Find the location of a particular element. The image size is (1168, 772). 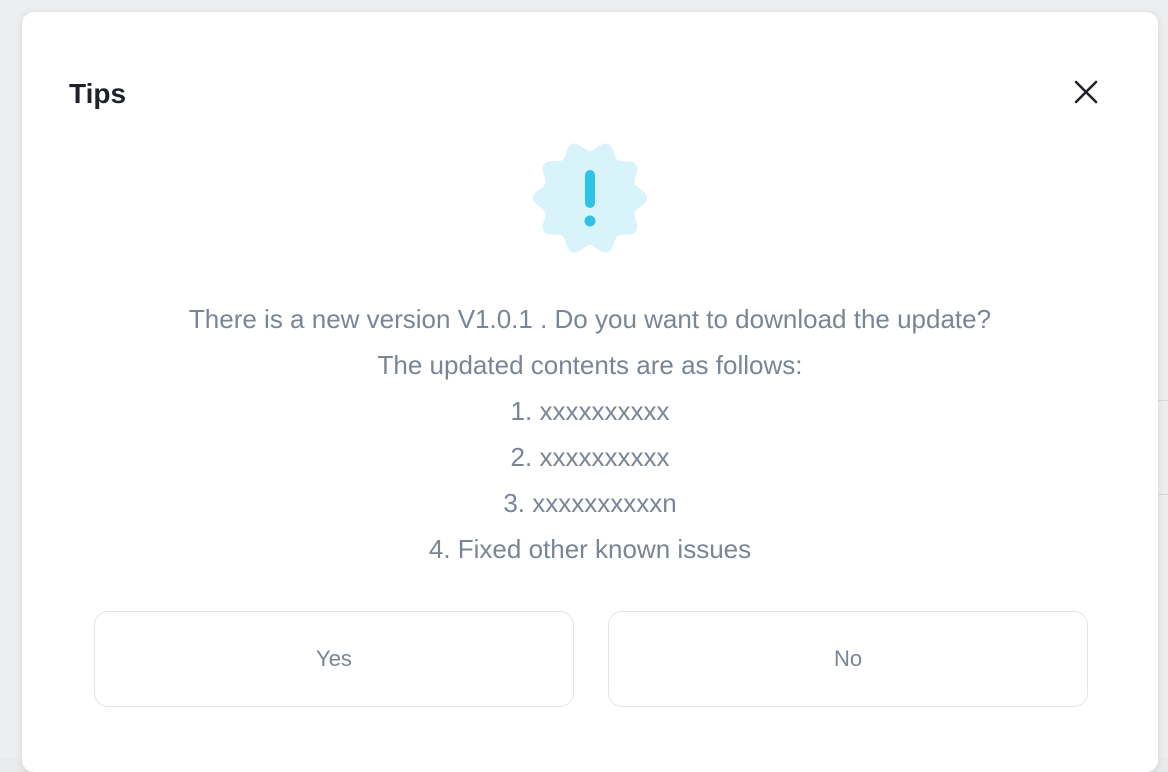

yes-button: Yes is located at coordinates (334, 659).